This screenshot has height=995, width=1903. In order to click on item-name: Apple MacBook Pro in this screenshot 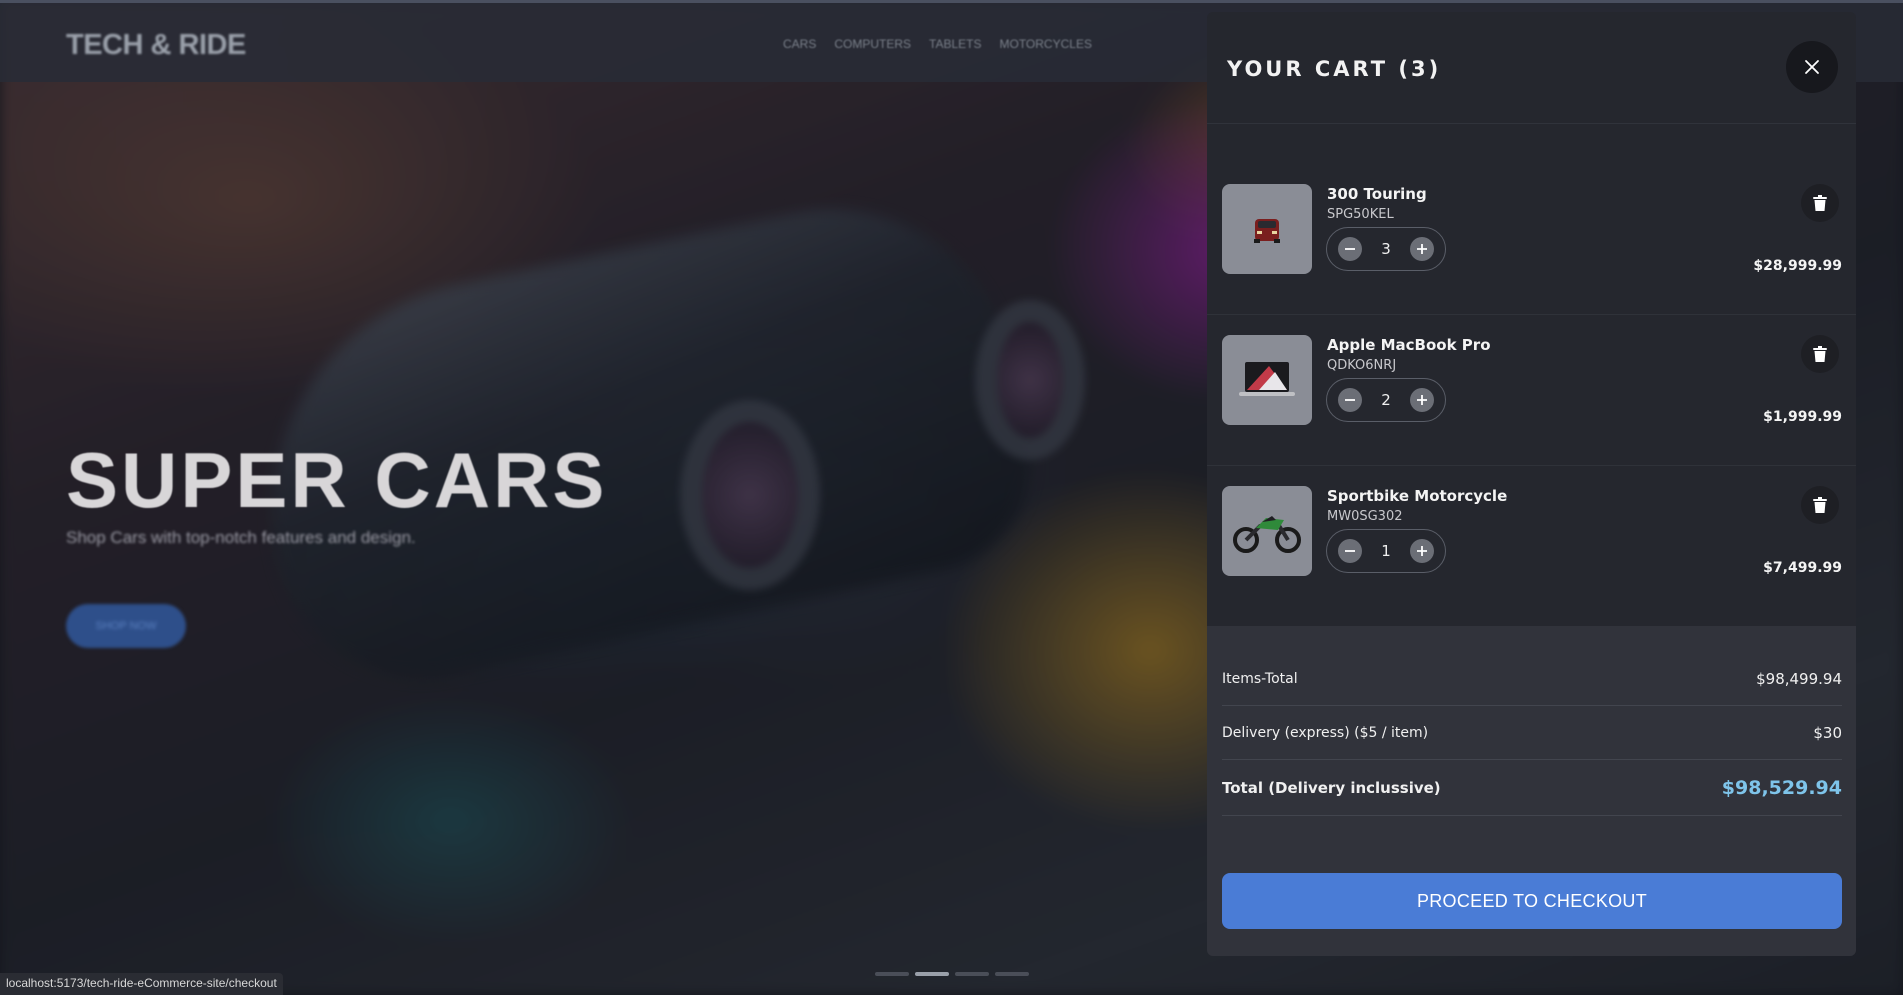, I will do `click(1409, 345)`.